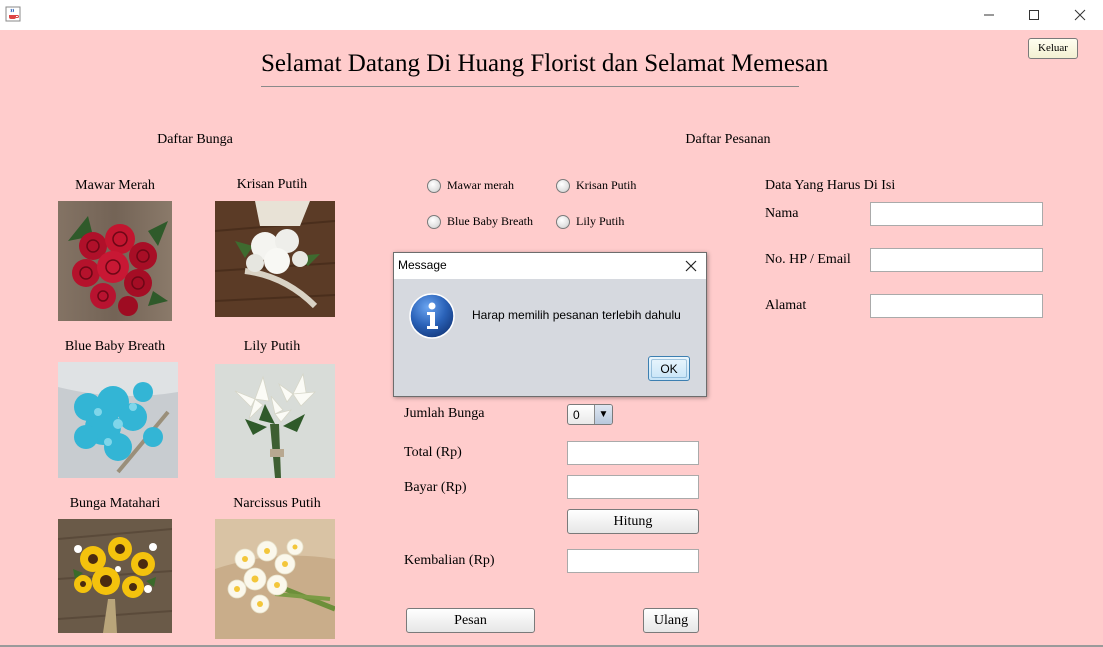 This screenshot has width=1103, height=647. I want to click on radio-blue-baby-breath, so click(434, 222).